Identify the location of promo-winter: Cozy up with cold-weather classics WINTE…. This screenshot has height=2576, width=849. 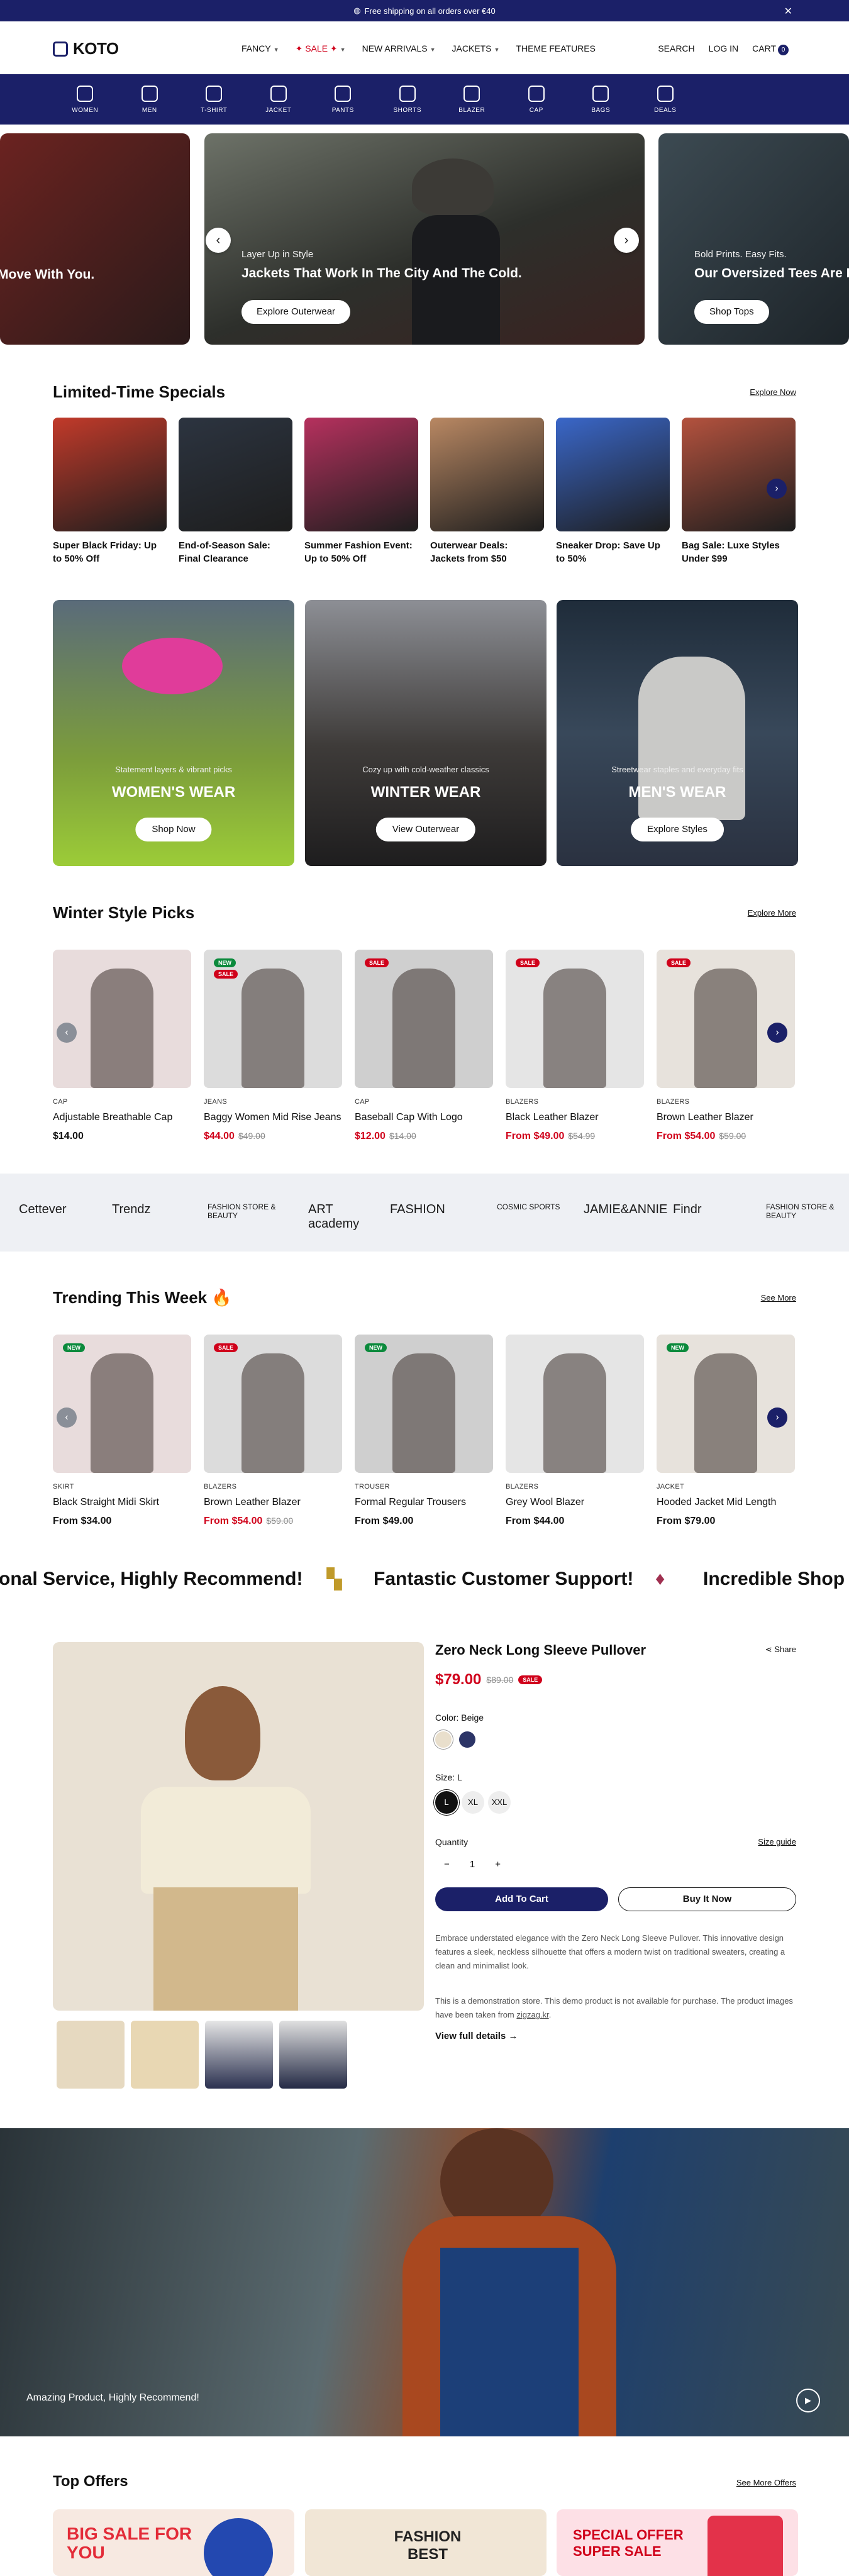
(426, 733).